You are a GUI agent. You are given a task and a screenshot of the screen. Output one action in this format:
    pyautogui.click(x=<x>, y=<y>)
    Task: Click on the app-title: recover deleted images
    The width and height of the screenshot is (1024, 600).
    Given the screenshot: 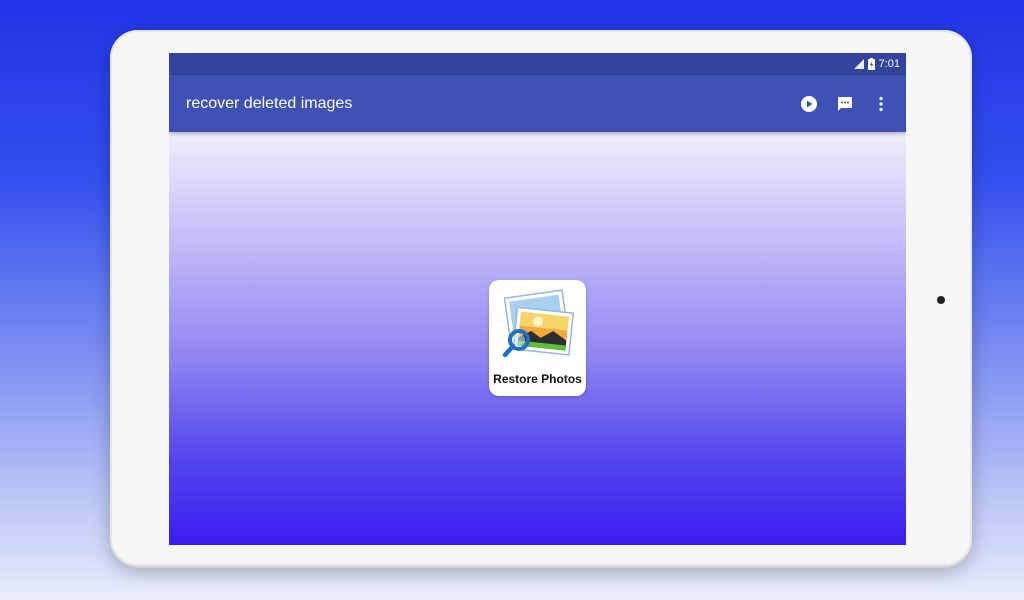 What is the action you would take?
    pyautogui.click(x=269, y=103)
    